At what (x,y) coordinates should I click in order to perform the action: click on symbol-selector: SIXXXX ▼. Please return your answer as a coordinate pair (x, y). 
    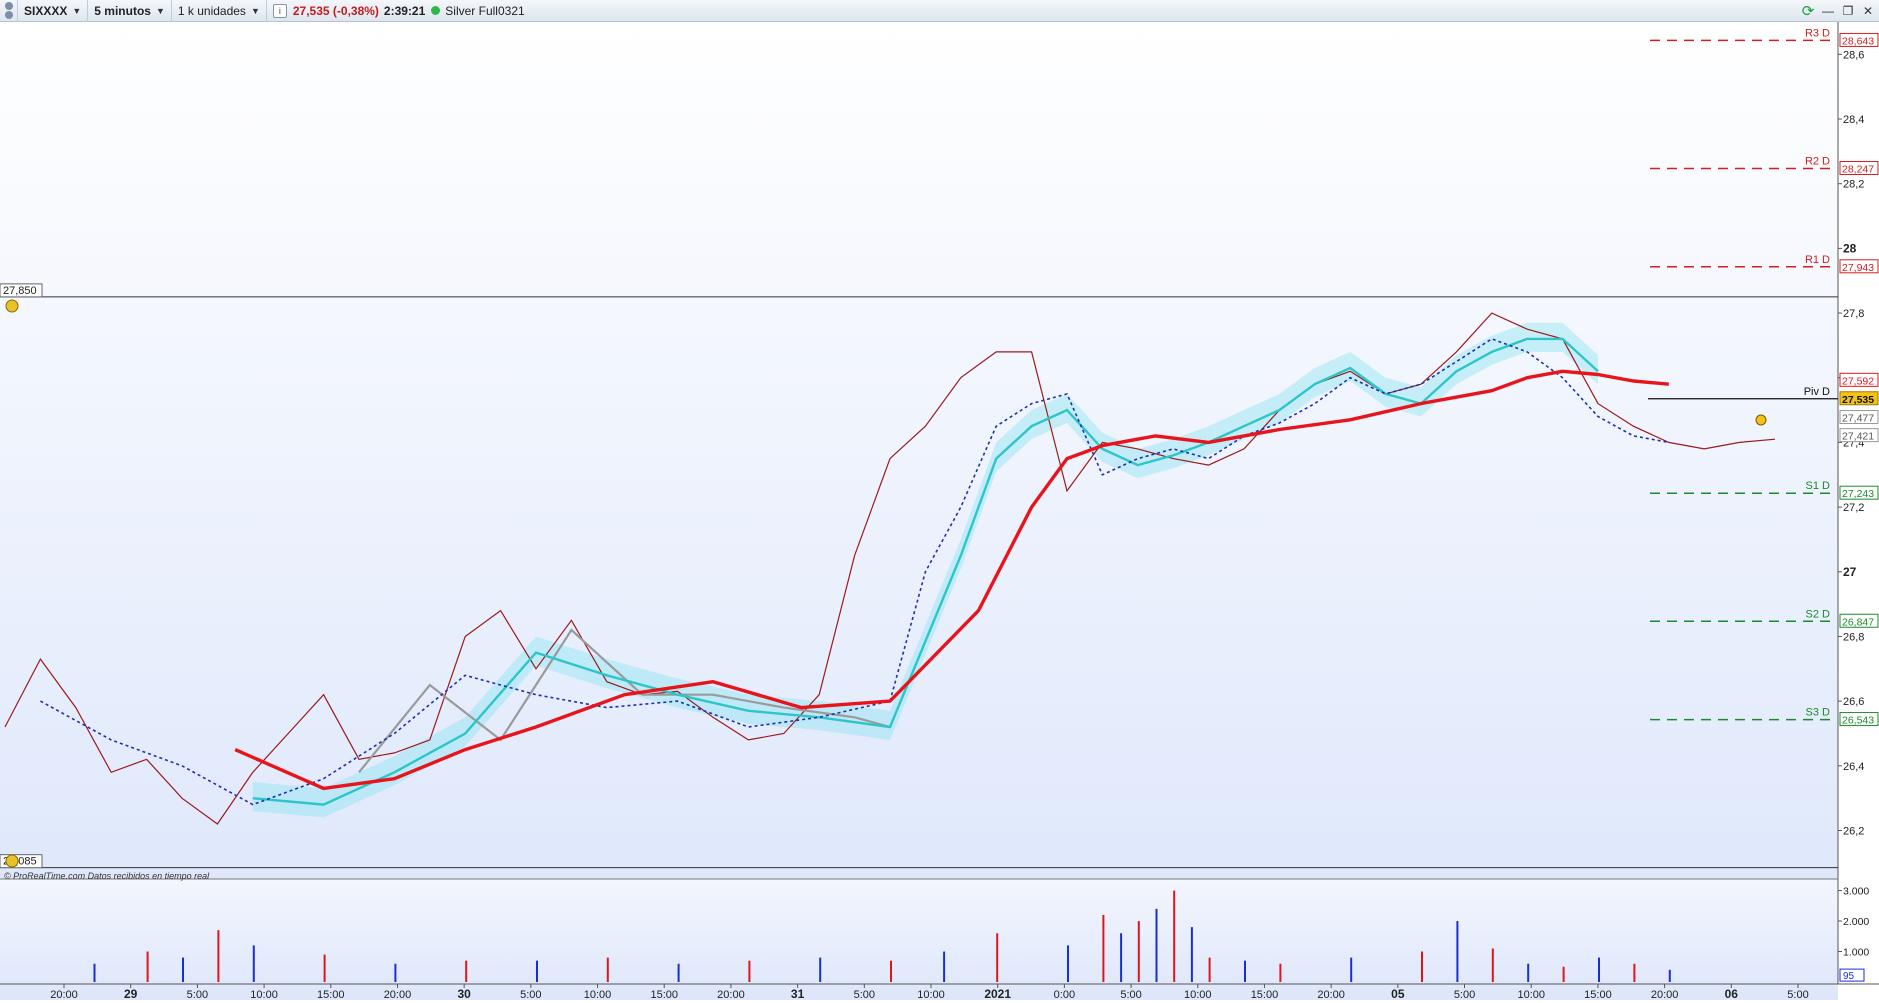
    Looking at the image, I should click on (53, 11).